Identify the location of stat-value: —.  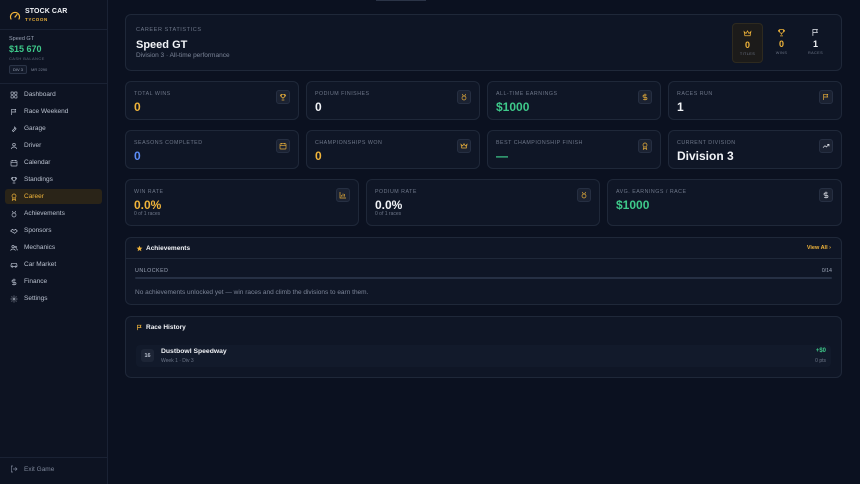
(502, 156).